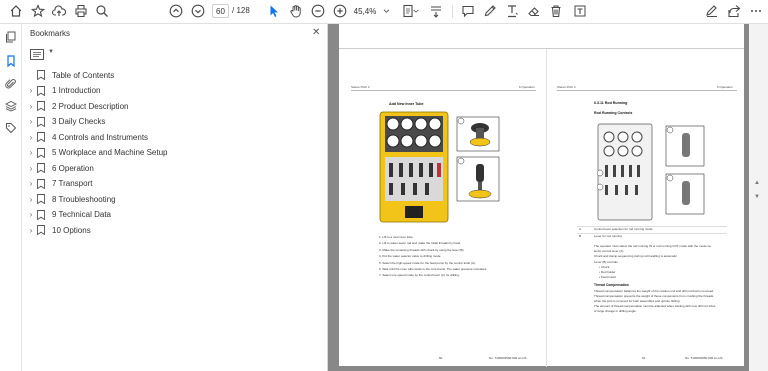 This screenshot has width=768, height=371. I want to click on zoom-in-icon, so click(340, 11).